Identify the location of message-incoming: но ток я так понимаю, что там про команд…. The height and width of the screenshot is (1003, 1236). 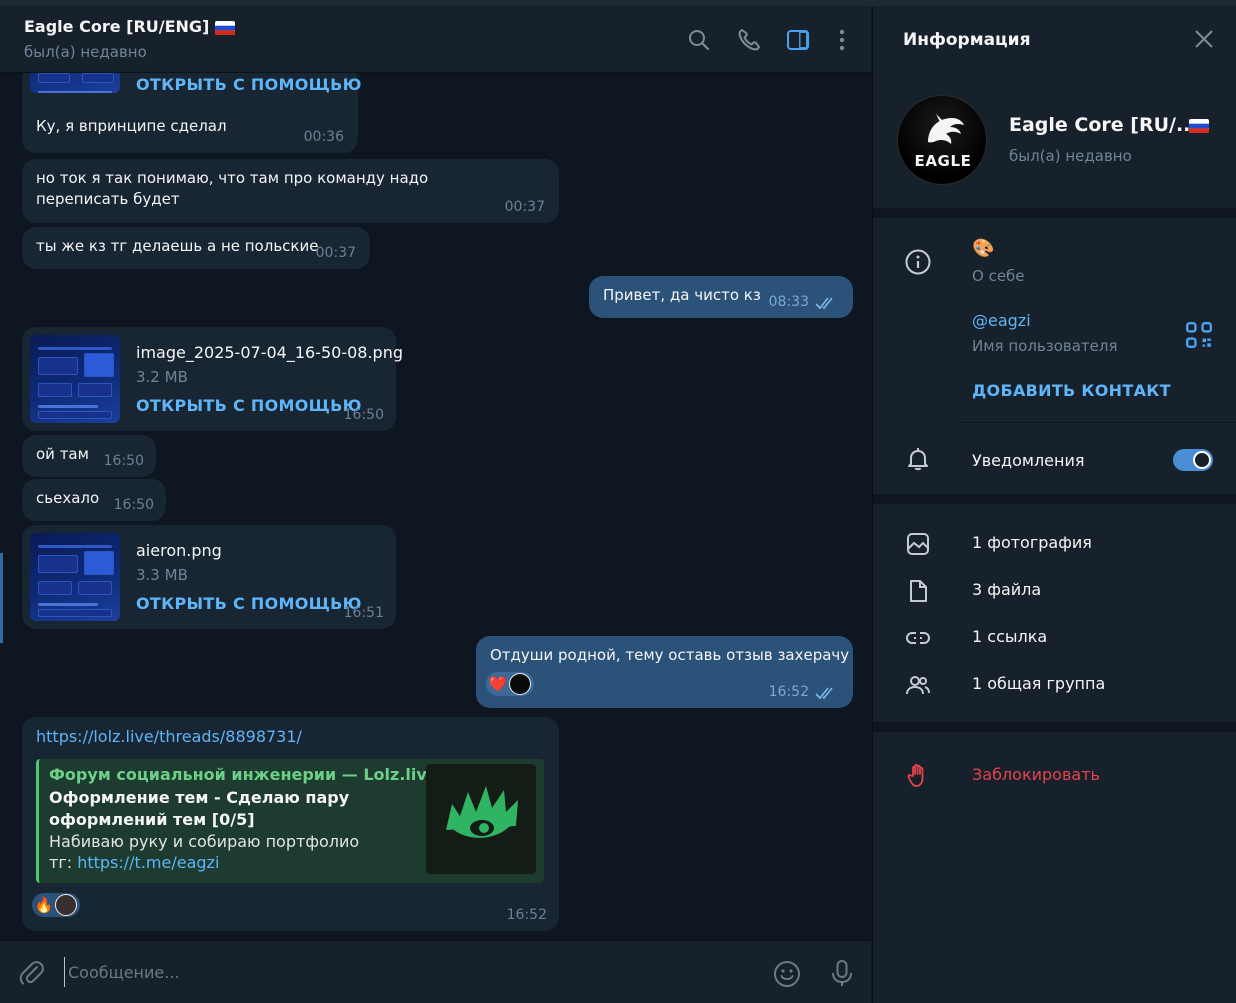
(290, 191).